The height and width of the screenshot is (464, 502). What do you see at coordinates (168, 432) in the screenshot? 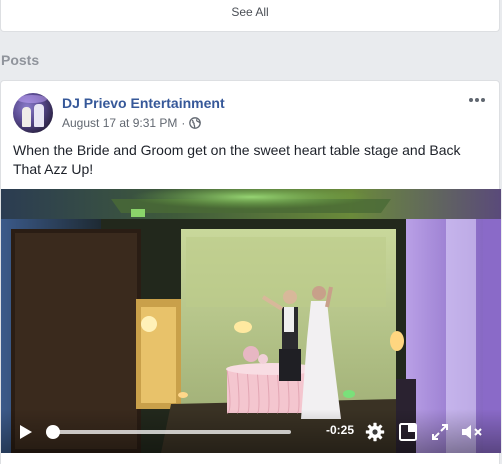
I see `video-progress-bar` at bounding box center [168, 432].